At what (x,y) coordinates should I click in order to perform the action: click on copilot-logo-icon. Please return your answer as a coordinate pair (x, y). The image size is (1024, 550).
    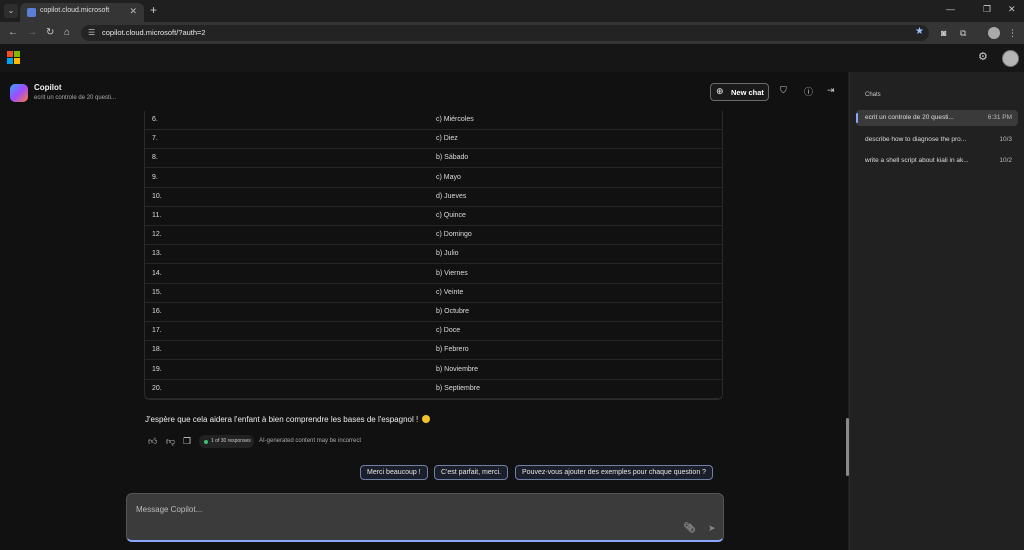
    Looking at the image, I should click on (19, 93).